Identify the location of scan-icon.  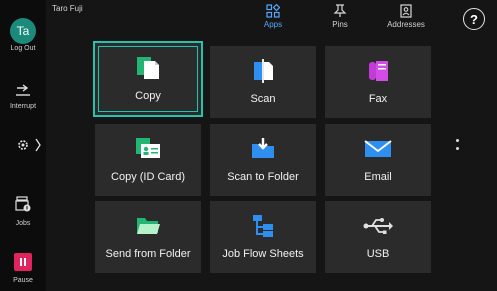
(263, 71).